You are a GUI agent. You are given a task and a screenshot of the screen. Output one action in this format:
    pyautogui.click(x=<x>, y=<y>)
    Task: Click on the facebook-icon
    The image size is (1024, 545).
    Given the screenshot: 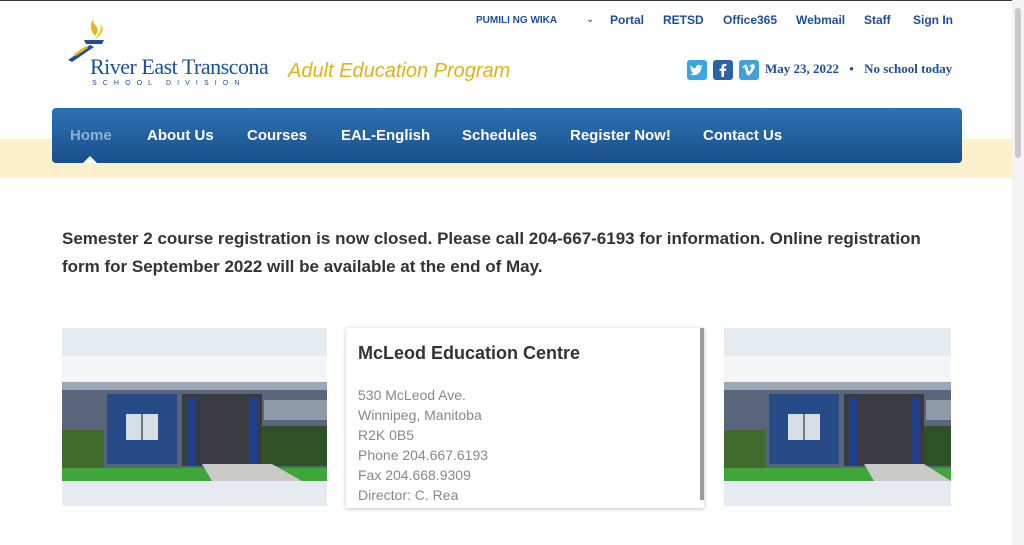 What is the action you would take?
    pyautogui.click(x=723, y=70)
    